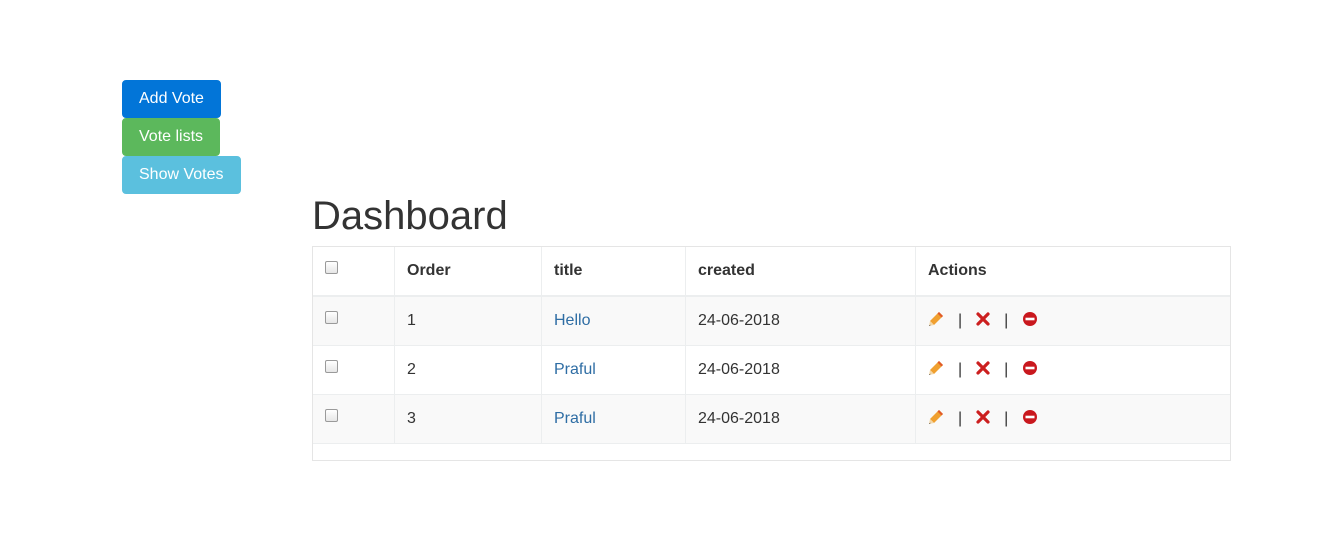 Image resolution: width=1340 pixels, height=539 pixels. I want to click on row-order: 2, so click(468, 370).